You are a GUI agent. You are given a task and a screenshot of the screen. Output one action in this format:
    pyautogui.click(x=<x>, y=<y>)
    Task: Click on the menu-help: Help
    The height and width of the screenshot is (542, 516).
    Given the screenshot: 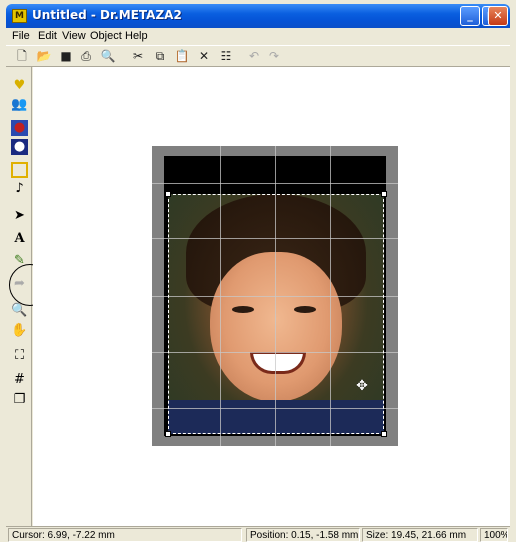 What is the action you would take?
    pyautogui.click(x=136, y=36)
    